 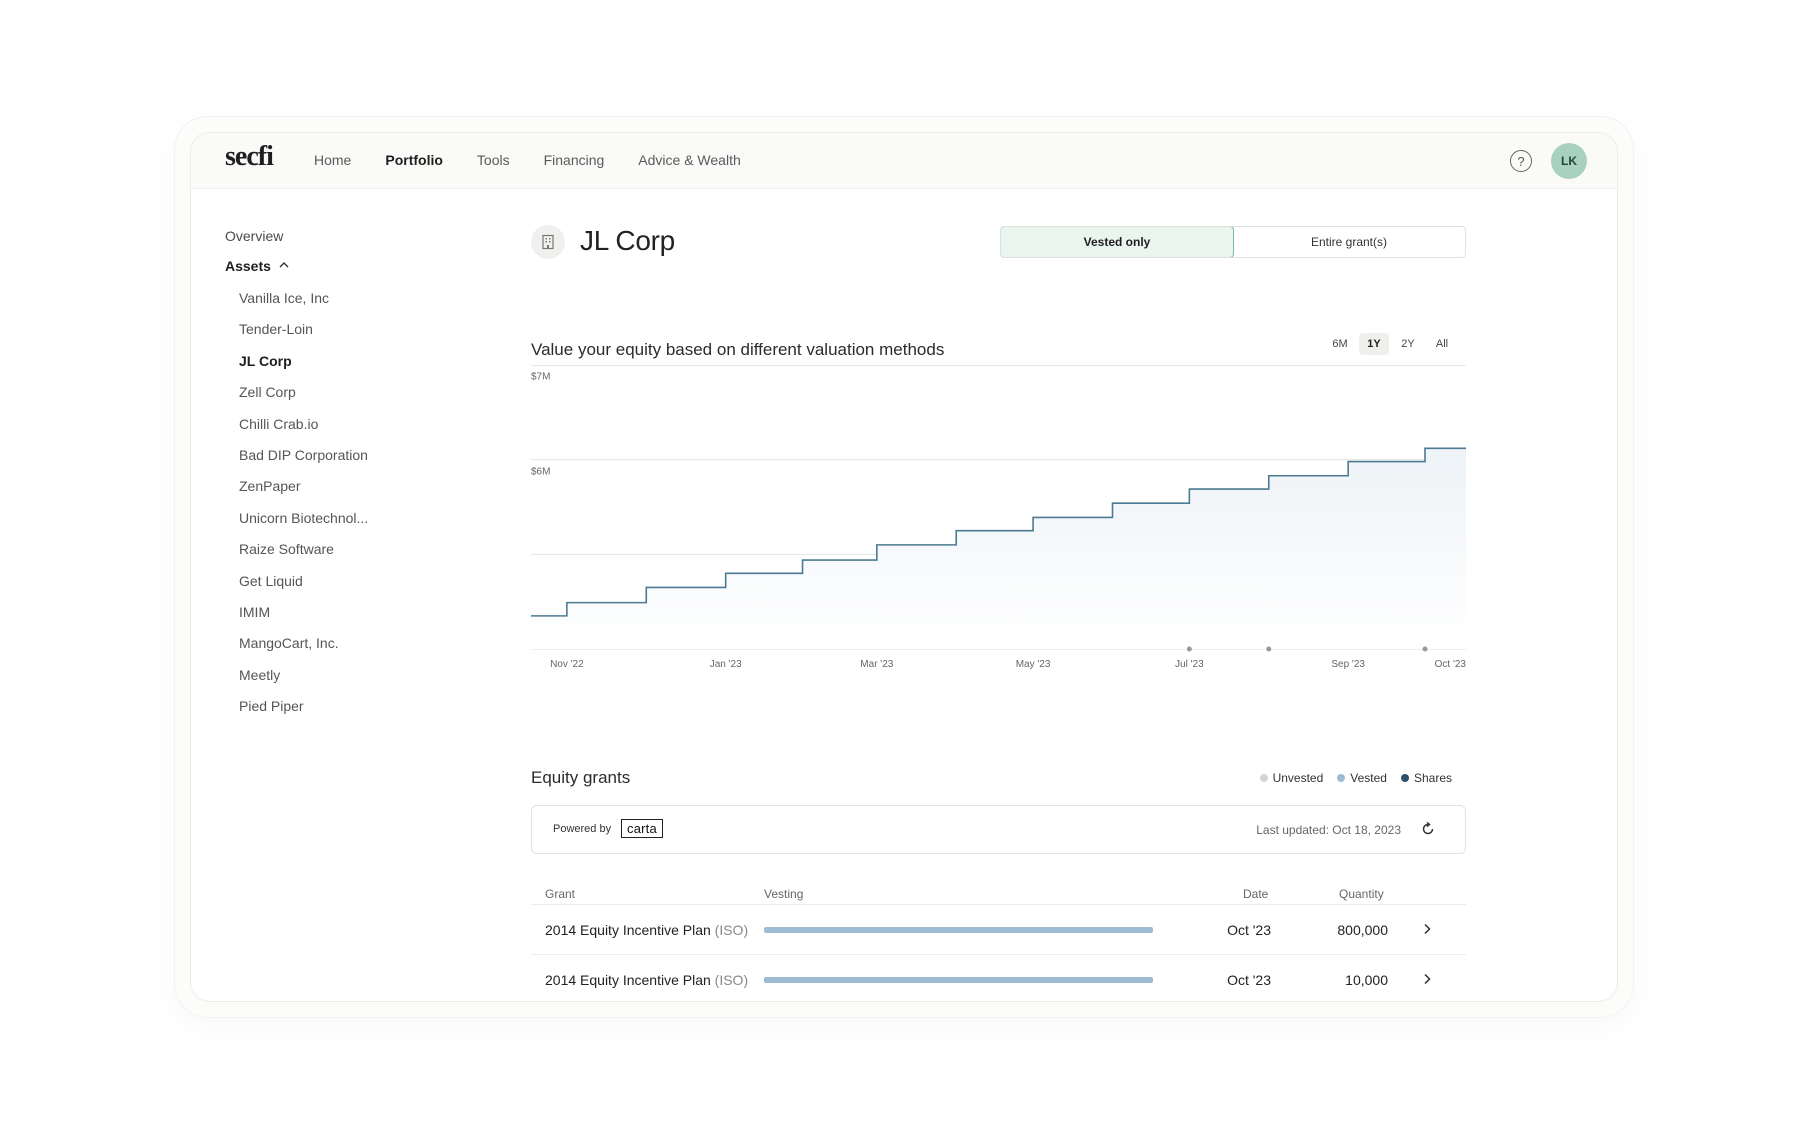 I want to click on secfi-logo: secfi, so click(x=249, y=157).